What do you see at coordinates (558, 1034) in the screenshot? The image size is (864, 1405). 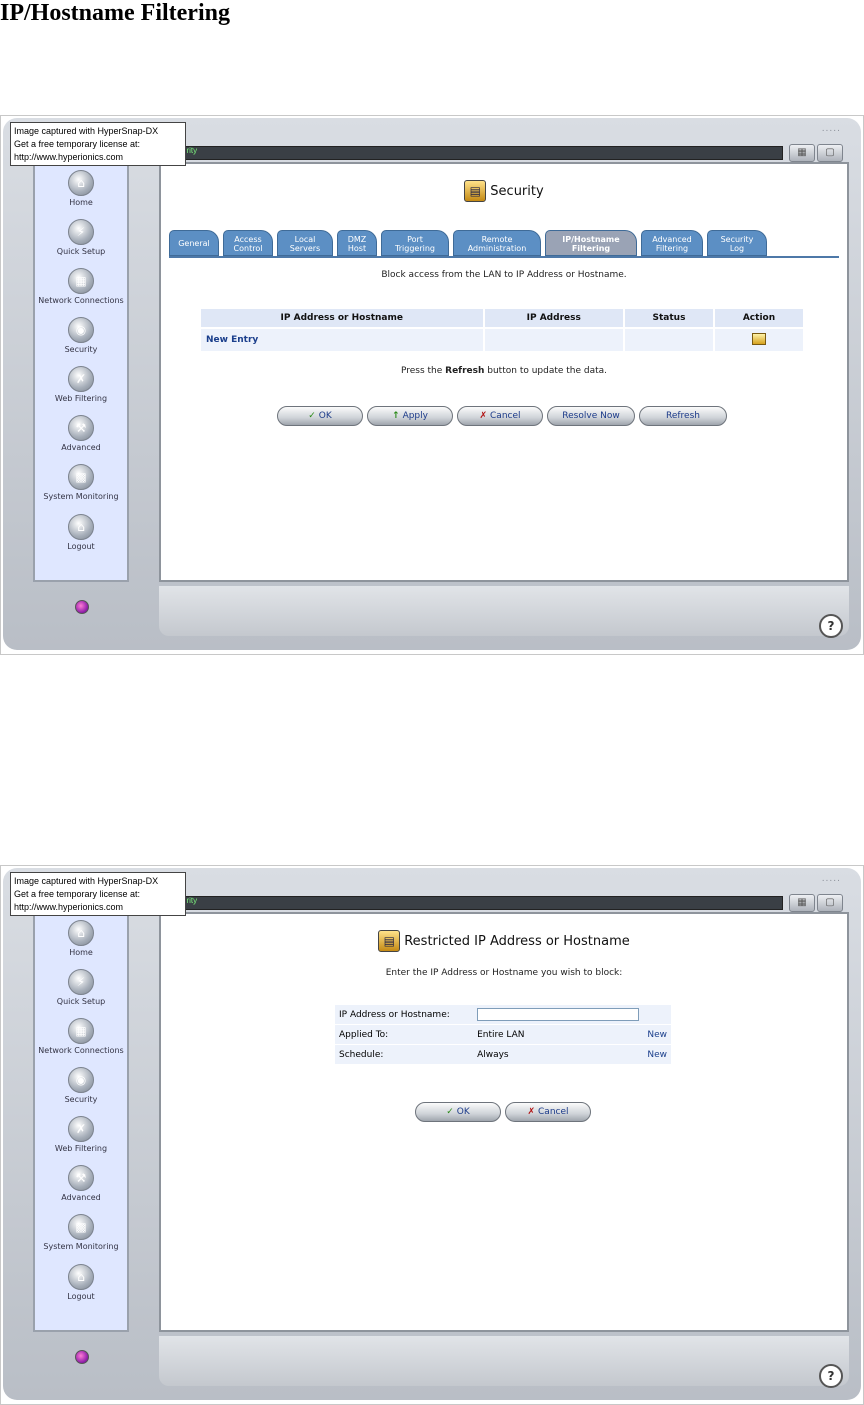 I see `applied-to-value: Entire LAN` at bounding box center [558, 1034].